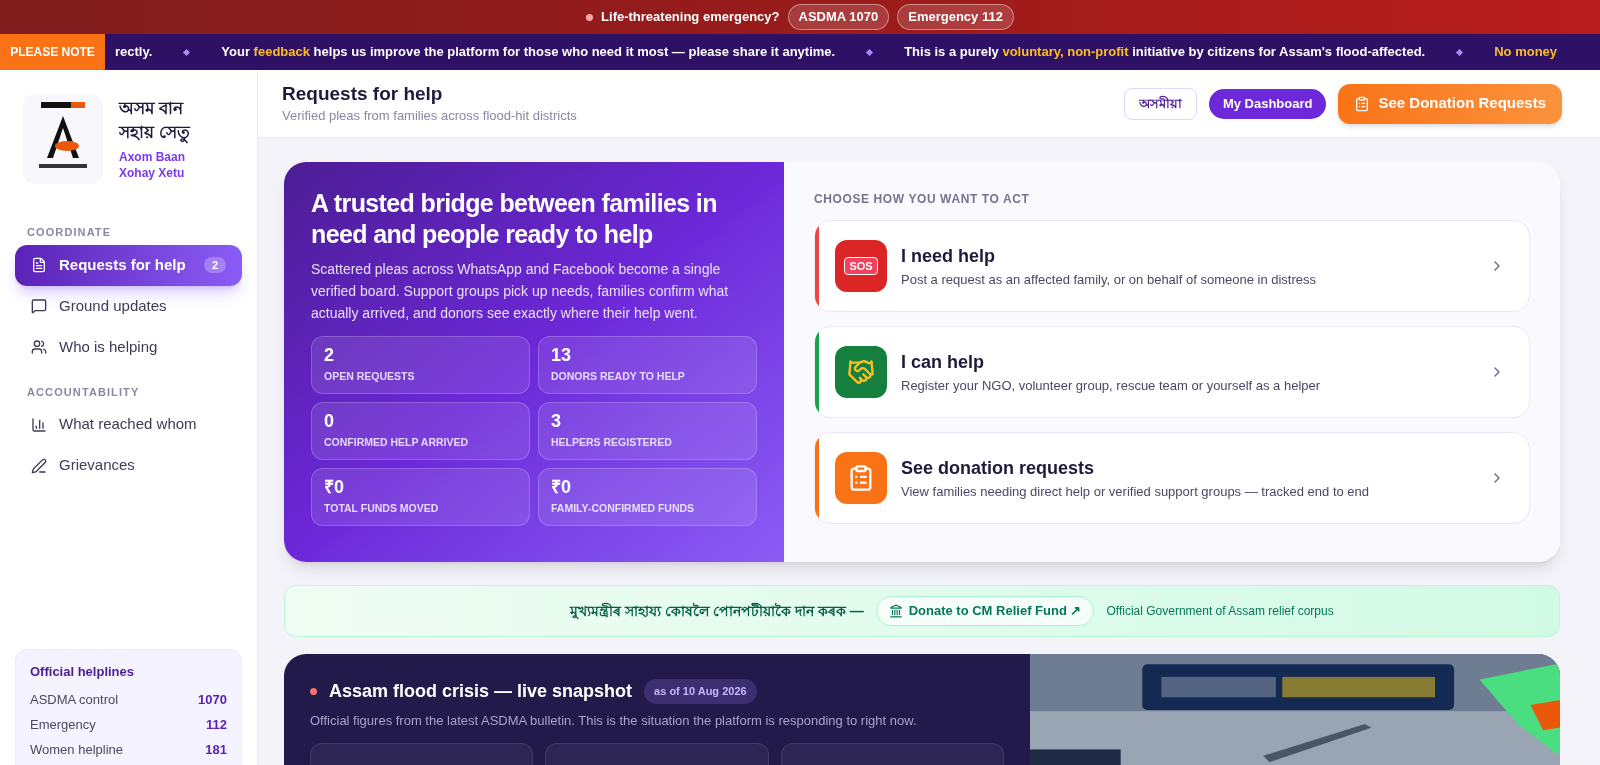 This screenshot has height=765, width=1600. I want to click on language-button: অসমীয়া, so click(1160, 103).